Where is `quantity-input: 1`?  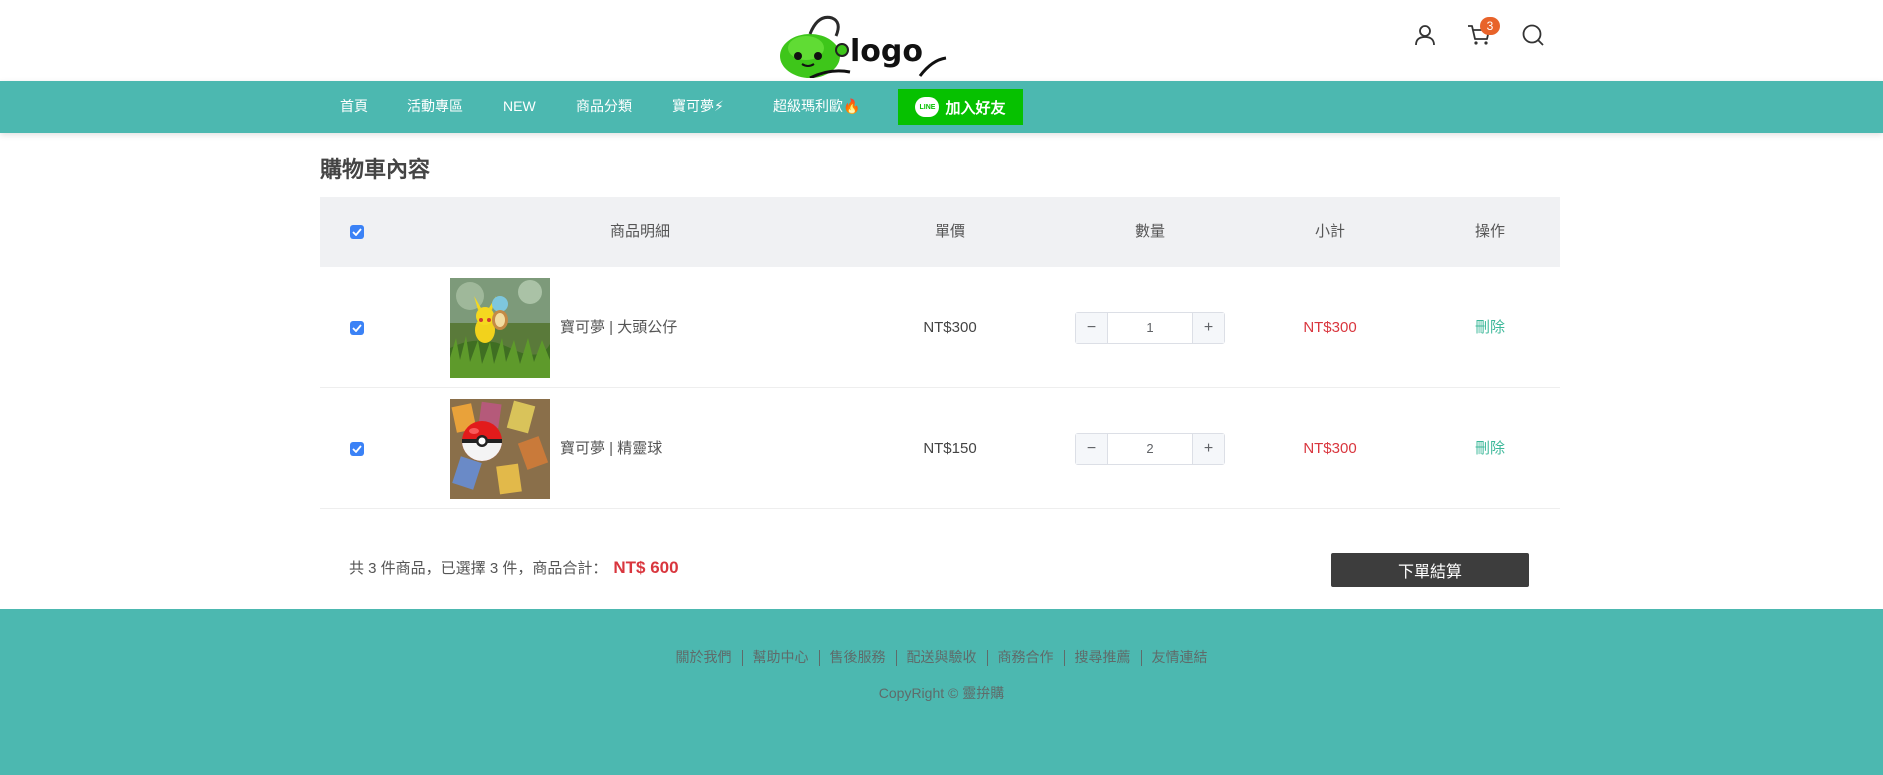
quantity-input: 1 is located at coordinates (1150, 328).